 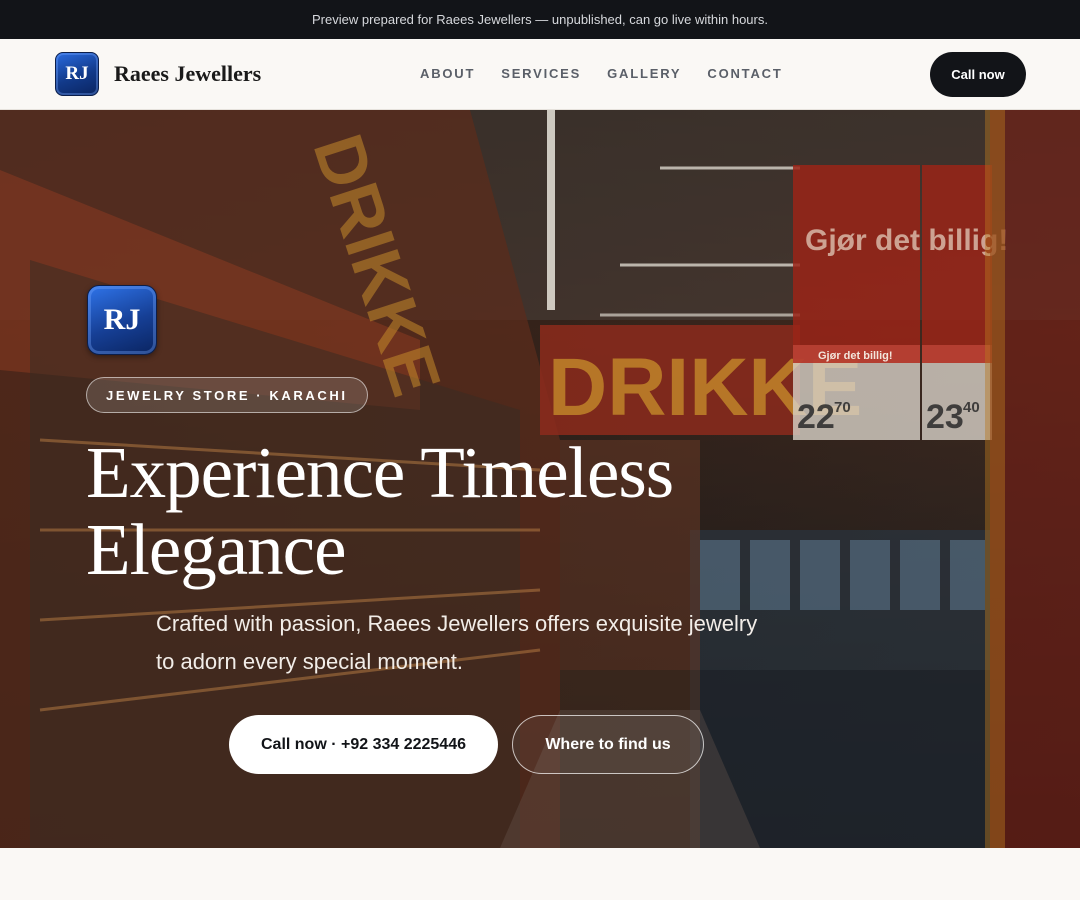 I want to click on brand-logo: RJ, so click(x=77, y=74).